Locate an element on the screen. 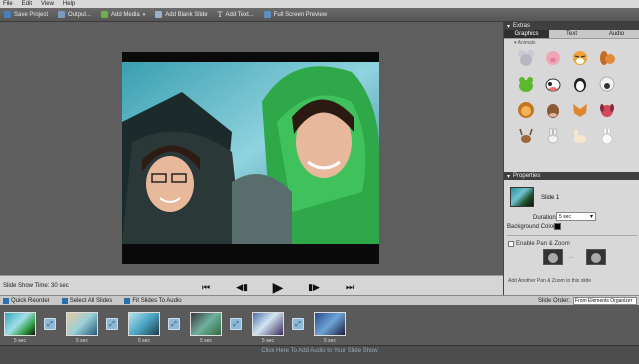 This screenshot has height=364, width=639. divider is located at coordinates (572, 235).